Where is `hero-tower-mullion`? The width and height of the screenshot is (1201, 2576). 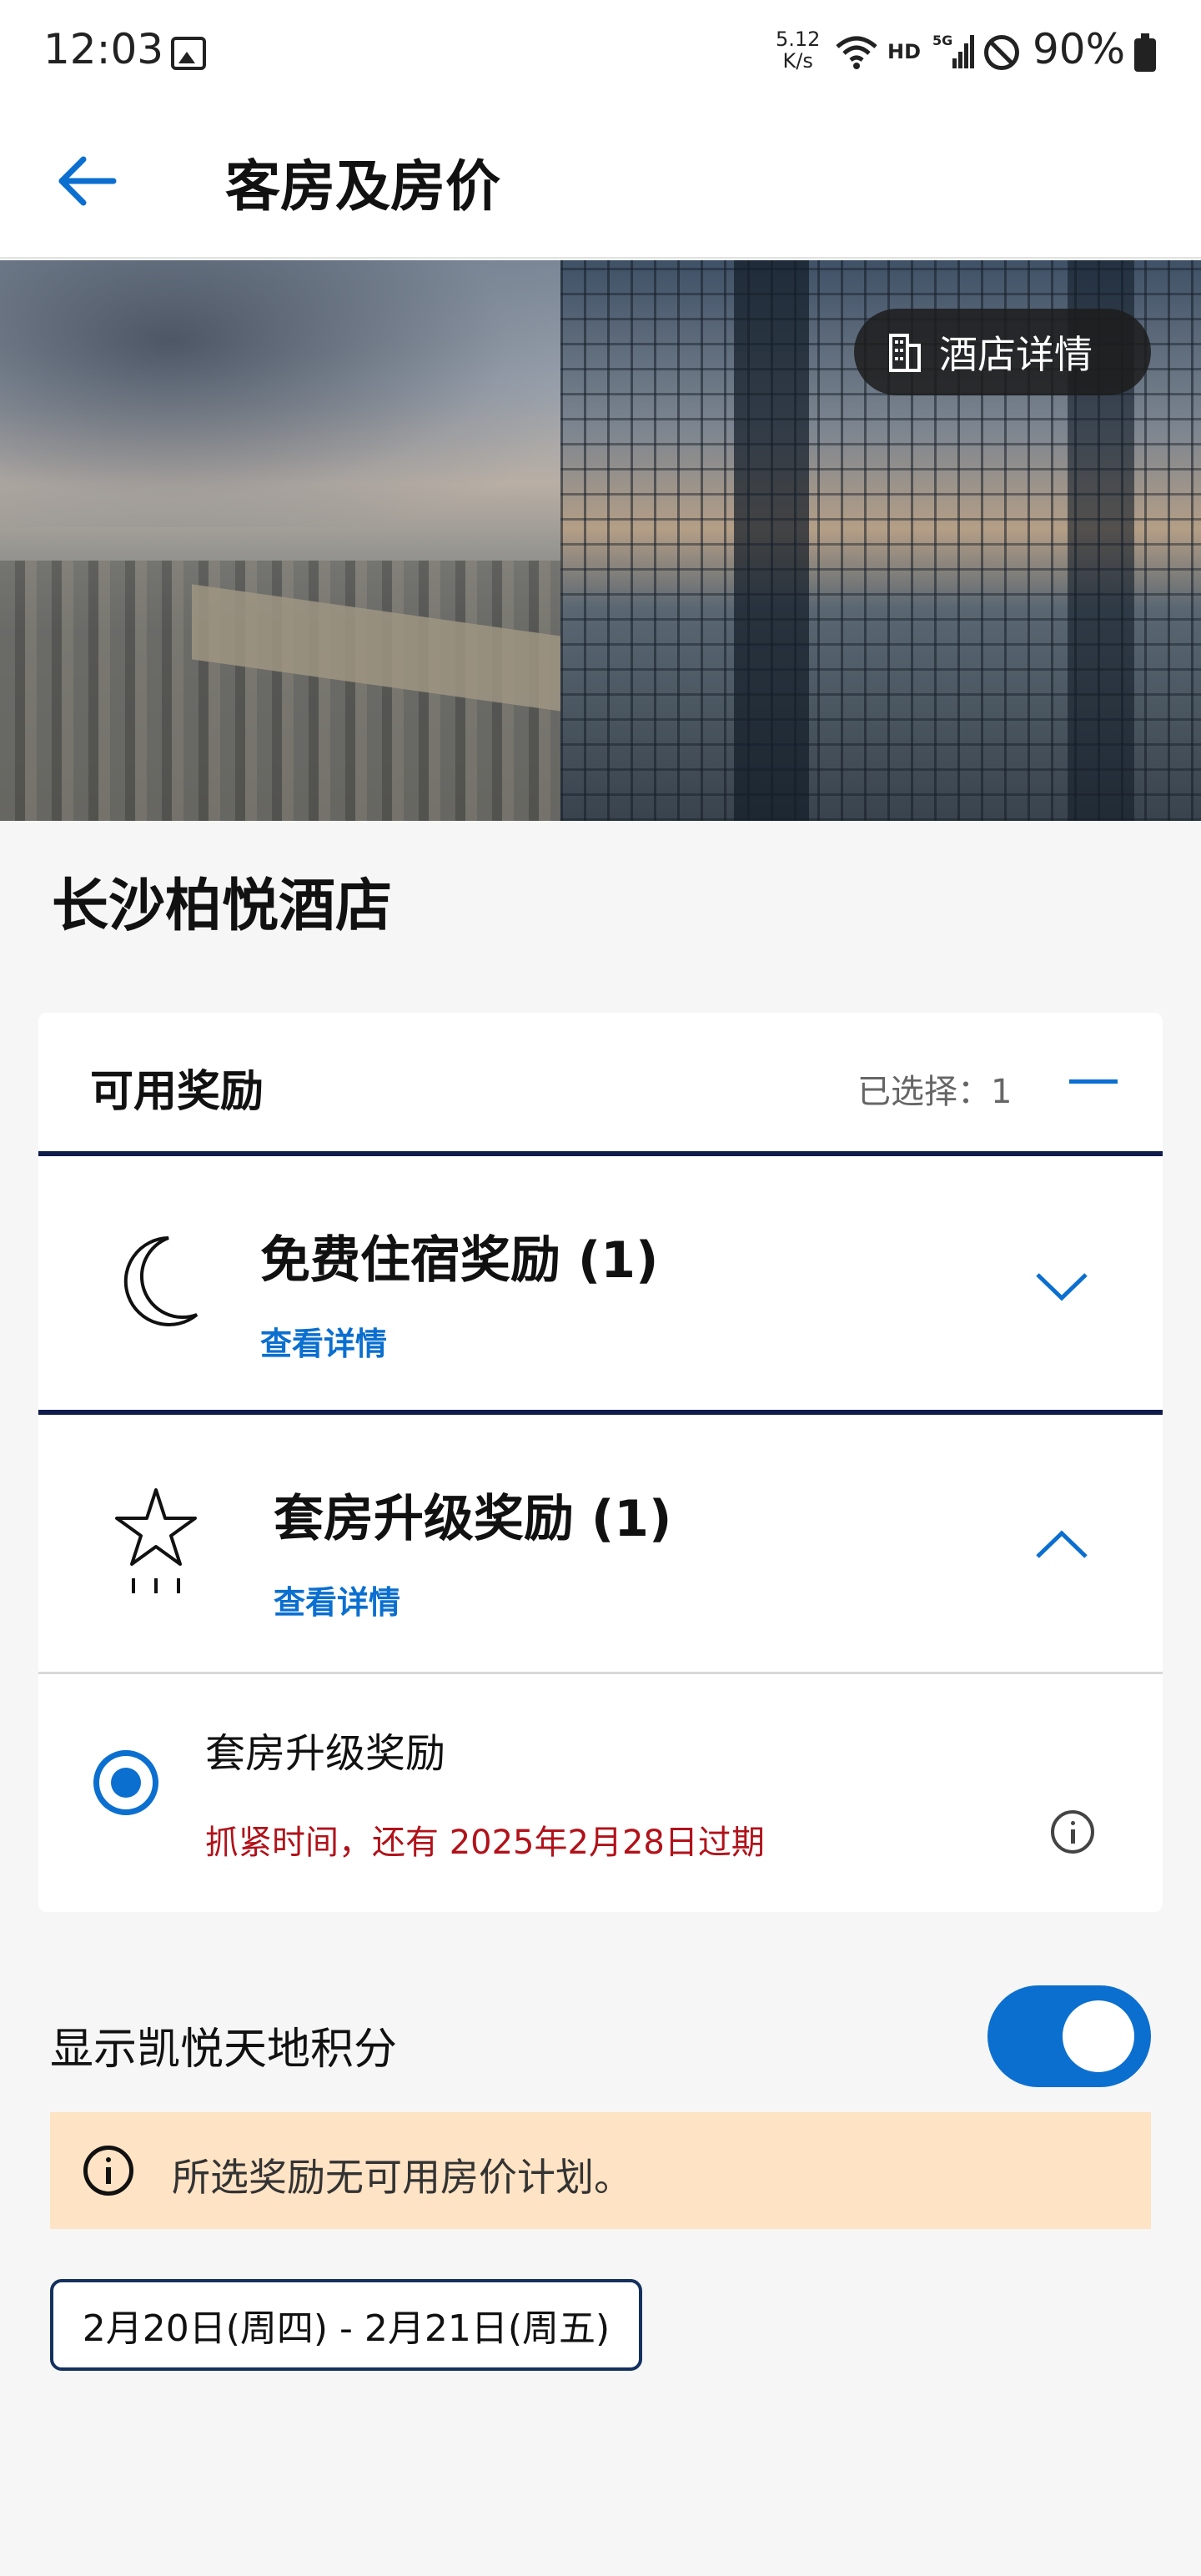 hero-tower-mullion is located at coordinates (772, 540).